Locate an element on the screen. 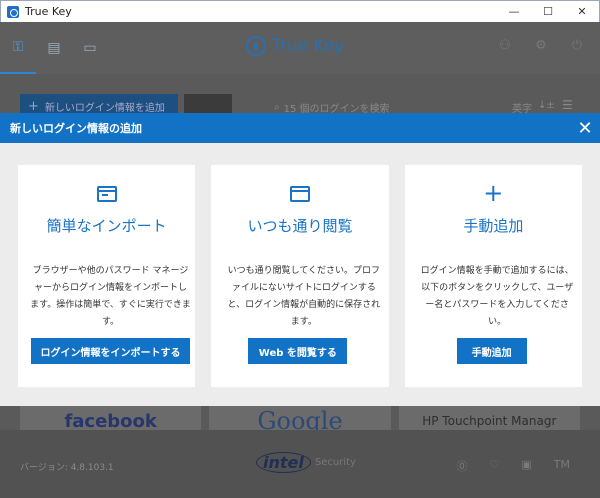  wallet-icon: ▭ is located at coordinates (90, 48).